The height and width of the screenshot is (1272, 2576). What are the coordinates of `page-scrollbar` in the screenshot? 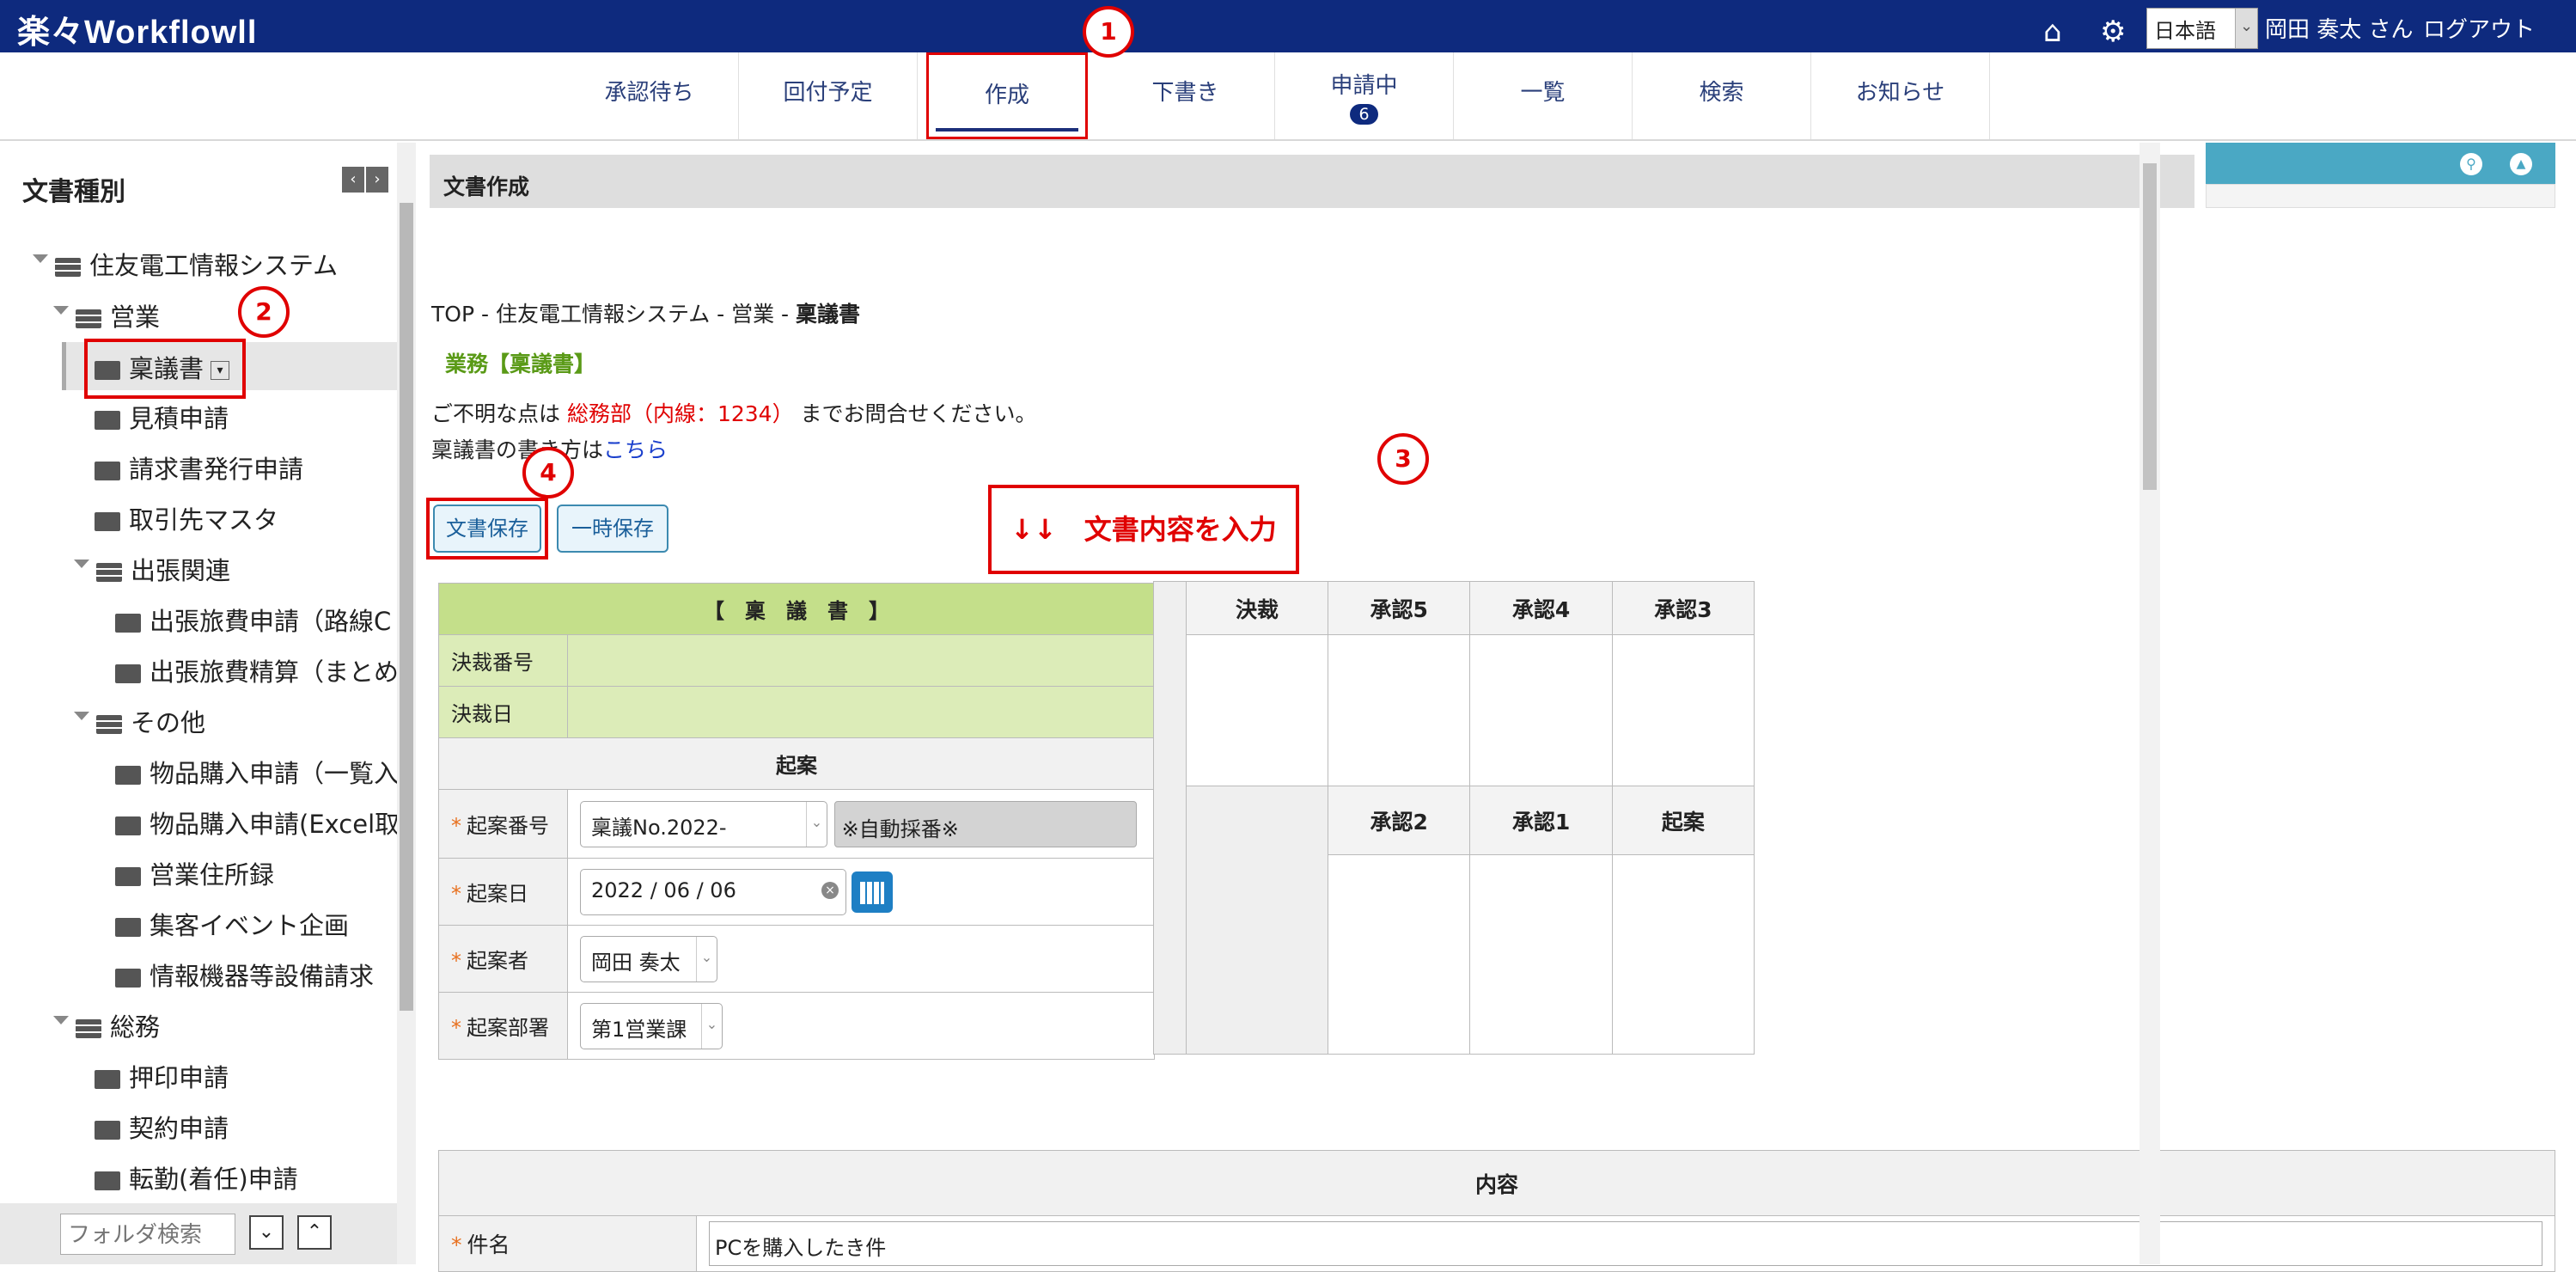 It's located at (2150, 703).